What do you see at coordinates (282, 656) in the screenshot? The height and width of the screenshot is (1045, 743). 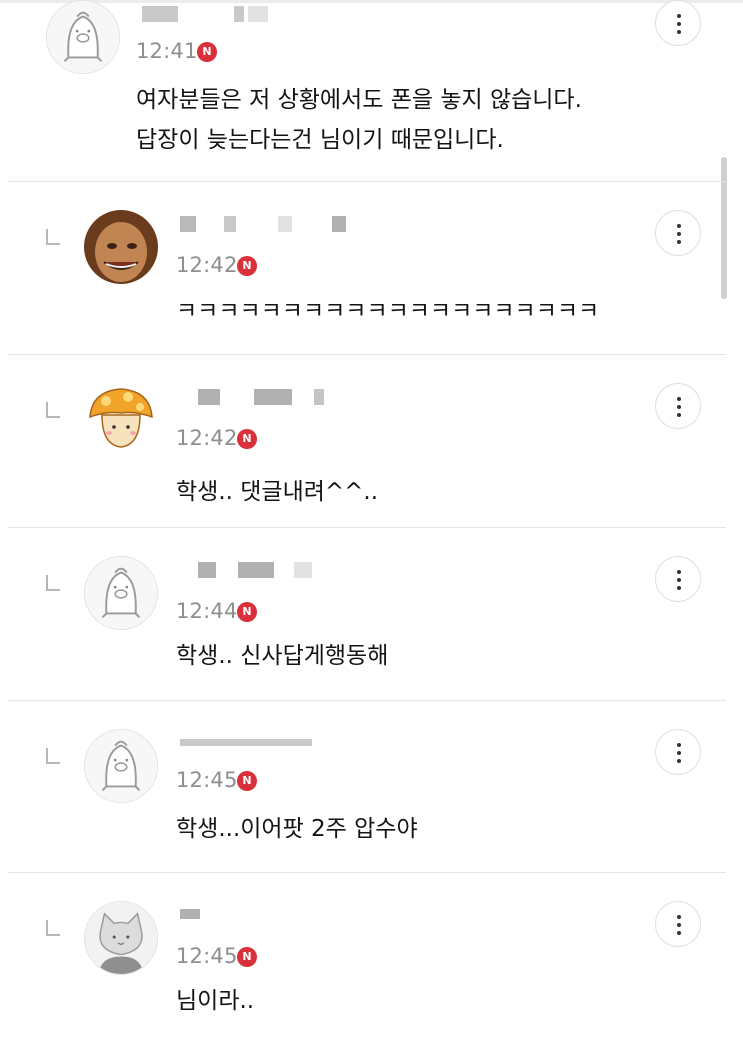 I see `comment-text: 학생.. 신사답게행동해` at bounding box center [282, 656].